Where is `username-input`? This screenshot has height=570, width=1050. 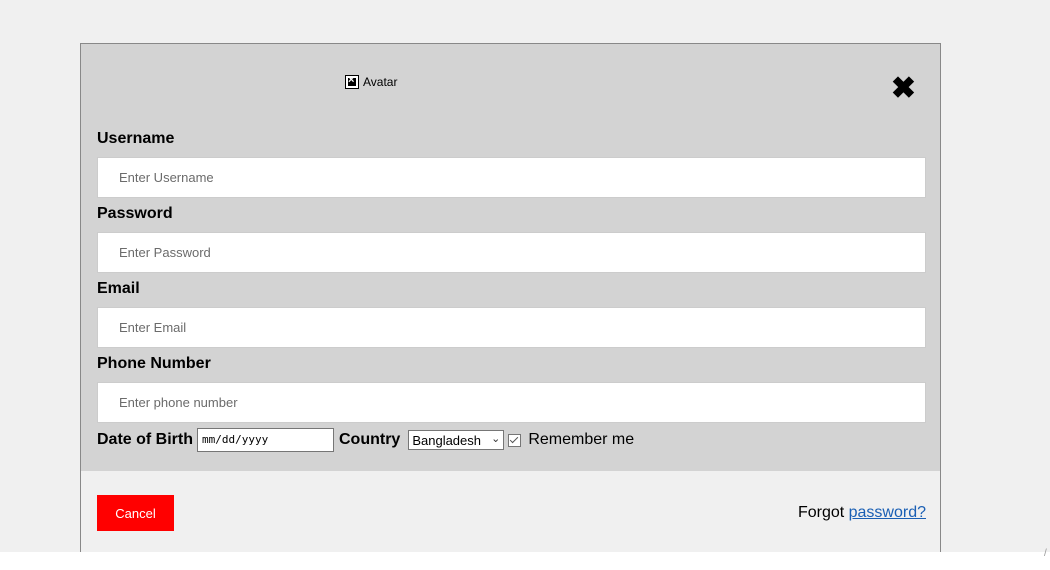 username-input is located at coordinates (511, 177).